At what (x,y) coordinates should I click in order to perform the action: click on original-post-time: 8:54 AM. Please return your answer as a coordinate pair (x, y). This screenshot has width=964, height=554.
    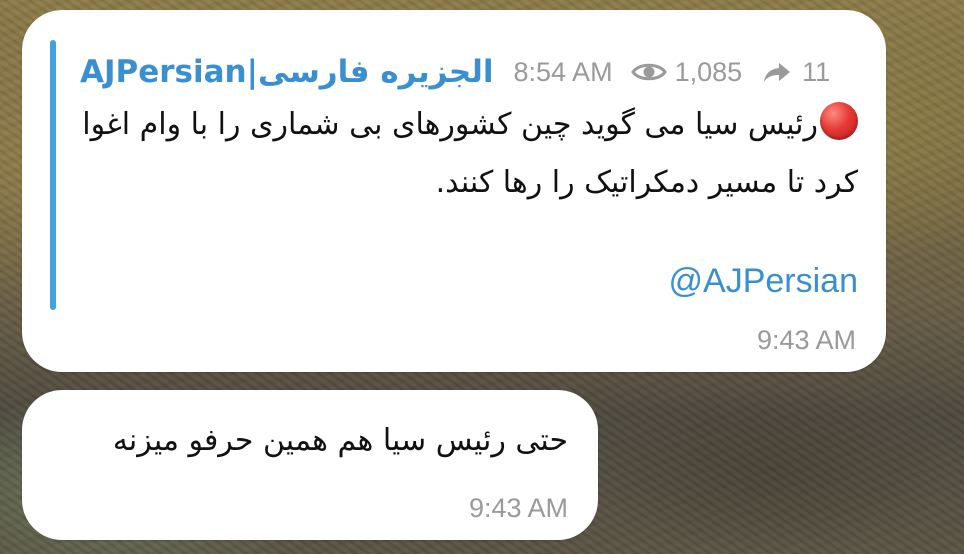
    Looking at the image, I should click on (563, 71).